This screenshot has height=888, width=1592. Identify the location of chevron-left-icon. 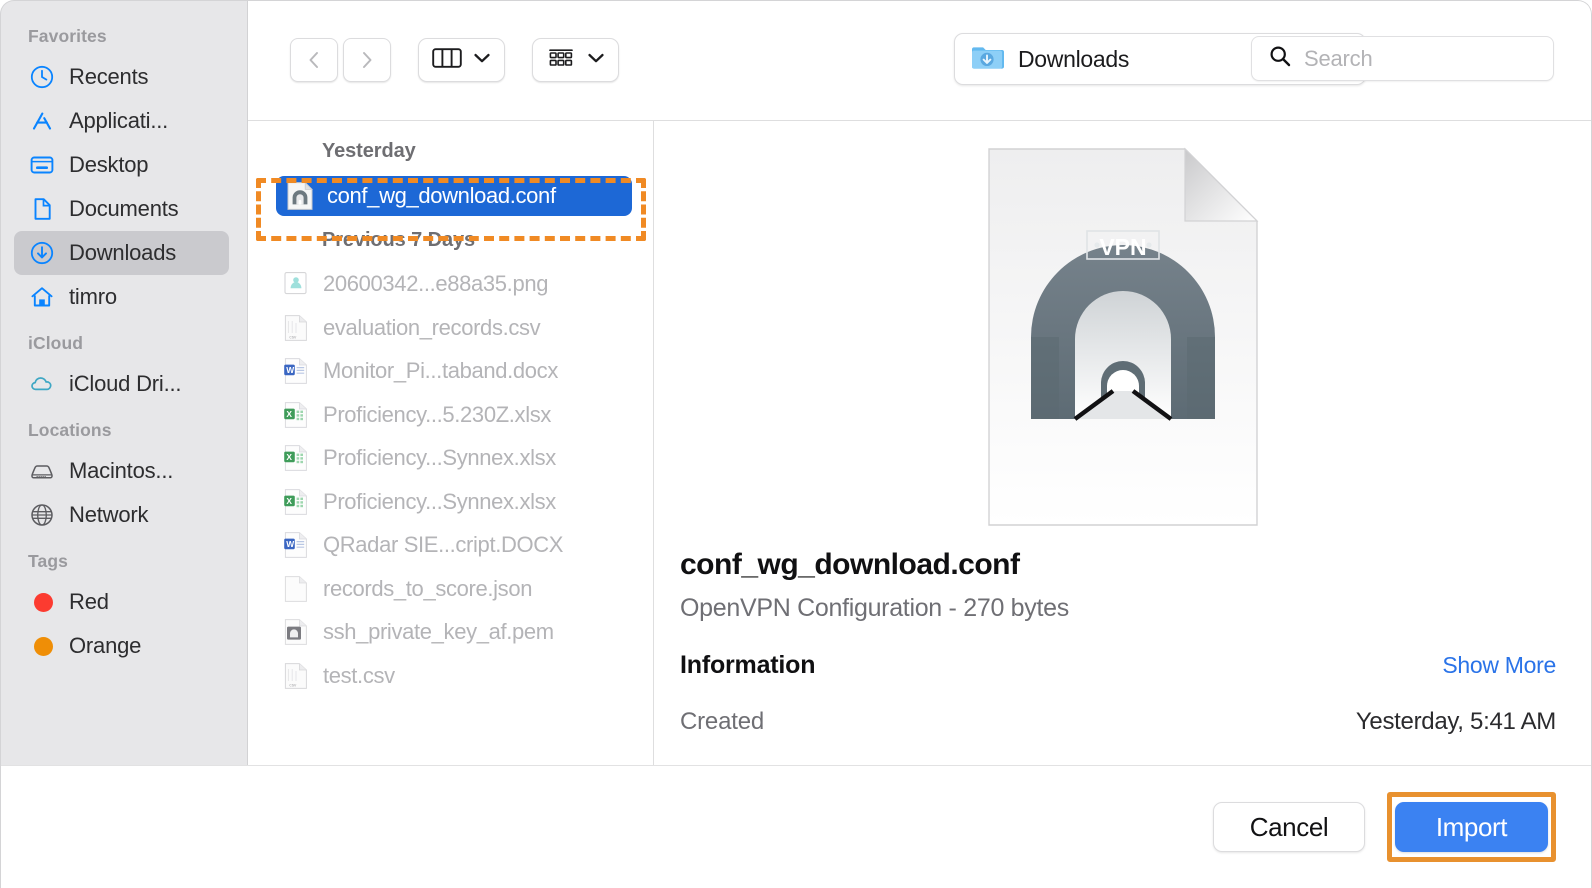
(314, 60).